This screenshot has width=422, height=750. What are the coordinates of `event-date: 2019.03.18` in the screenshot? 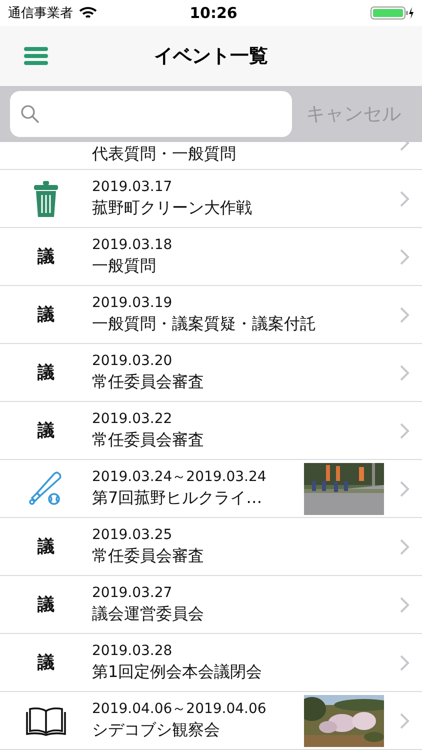 It's located at (133, 245).